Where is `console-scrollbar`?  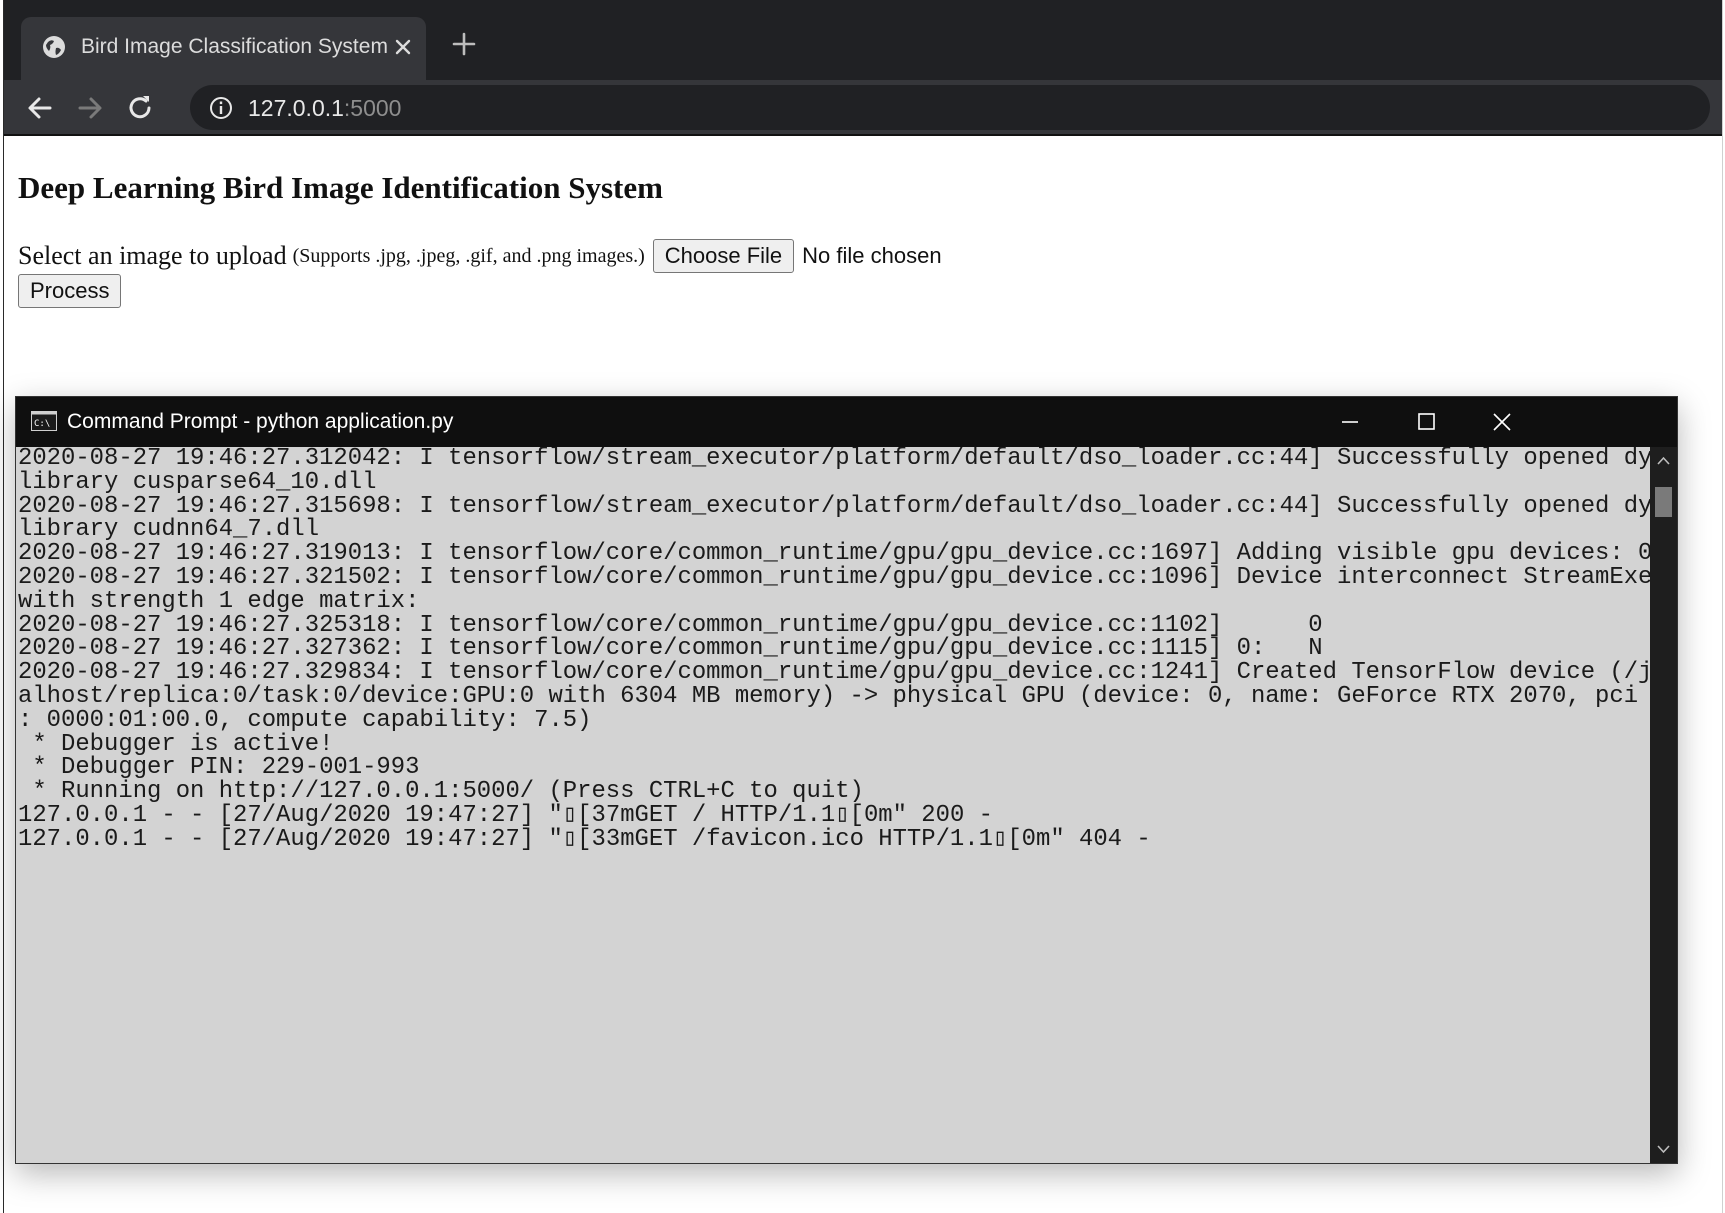 console-scrollbar is located at coordinates (1663, 805).